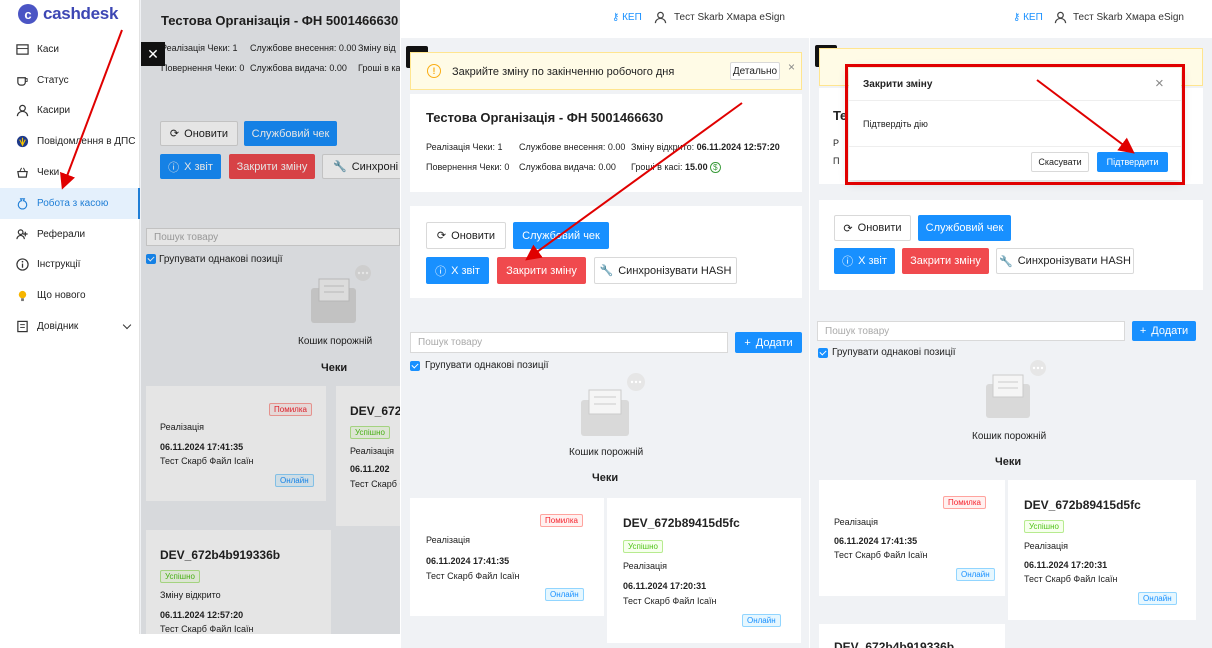 The height and width of the screenshot is (648, 1212). I want to click on check-card: DEV_672b4b919336b, so click(912, 636).